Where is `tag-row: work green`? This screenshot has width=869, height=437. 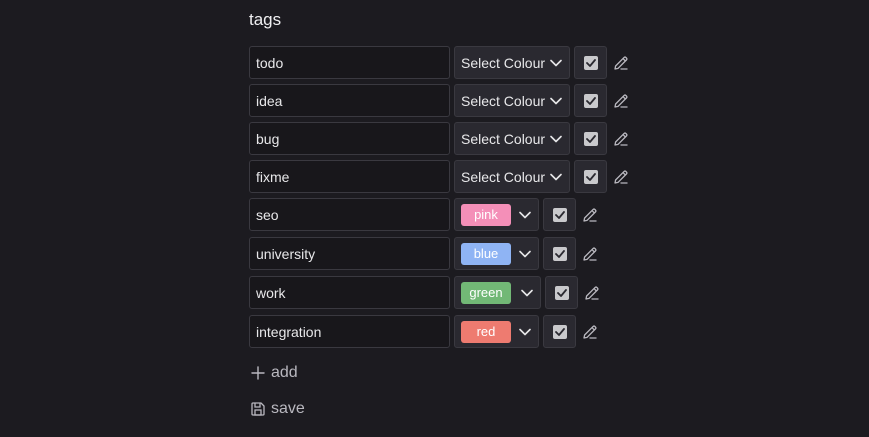
tag-row: work green is located at coordinates (425, 292).